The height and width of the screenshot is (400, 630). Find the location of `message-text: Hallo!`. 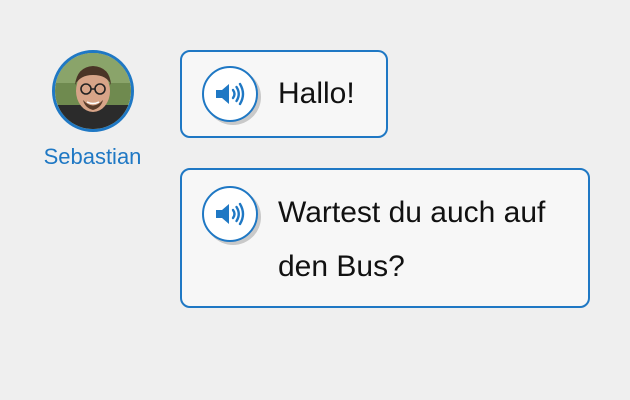

message-text: Hallo! is located at coordinates (316, 93).